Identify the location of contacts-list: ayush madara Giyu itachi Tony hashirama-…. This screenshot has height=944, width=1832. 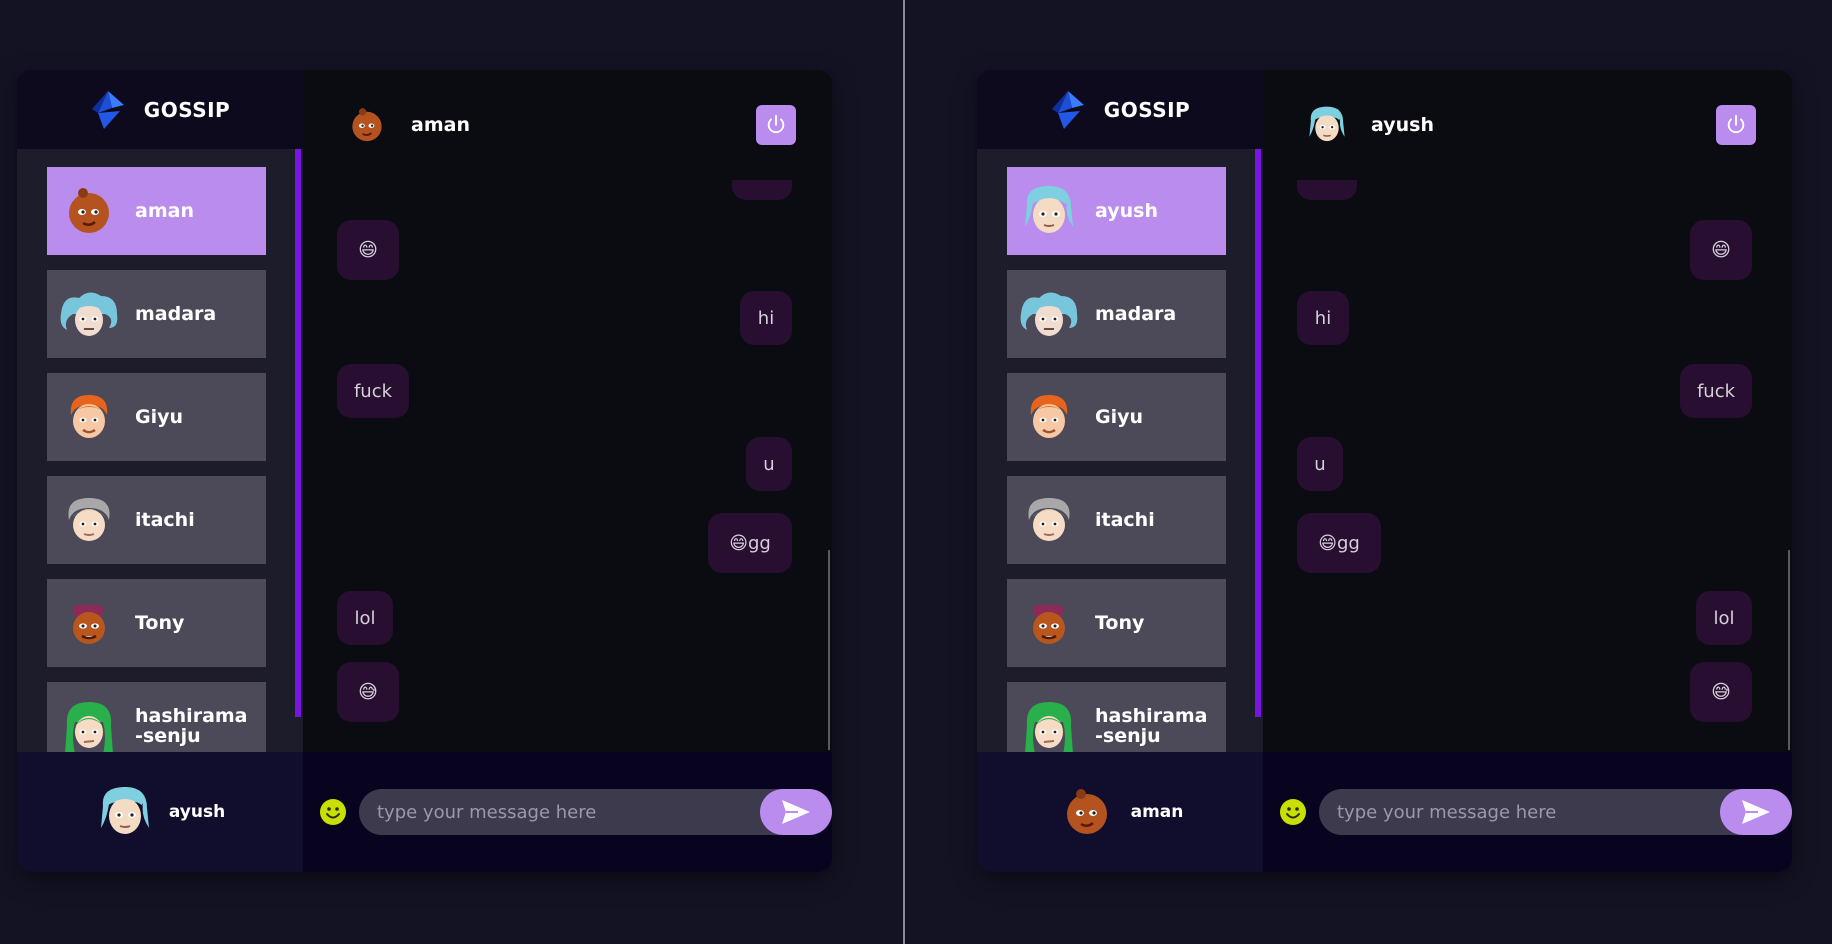
(1120, 450).